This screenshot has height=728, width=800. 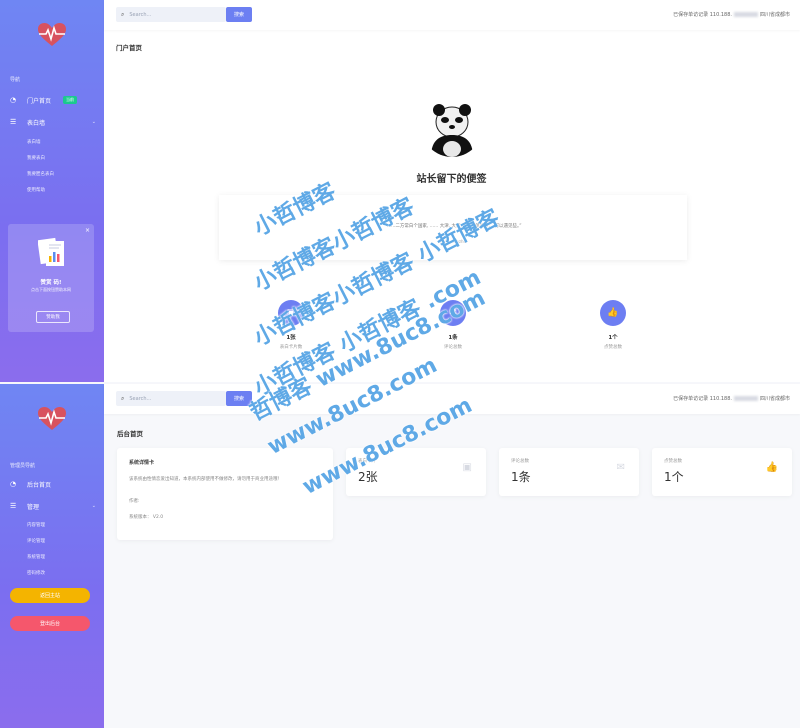 I want to click on sub-item-help: 使用帮助, so click(x=36, y=190).